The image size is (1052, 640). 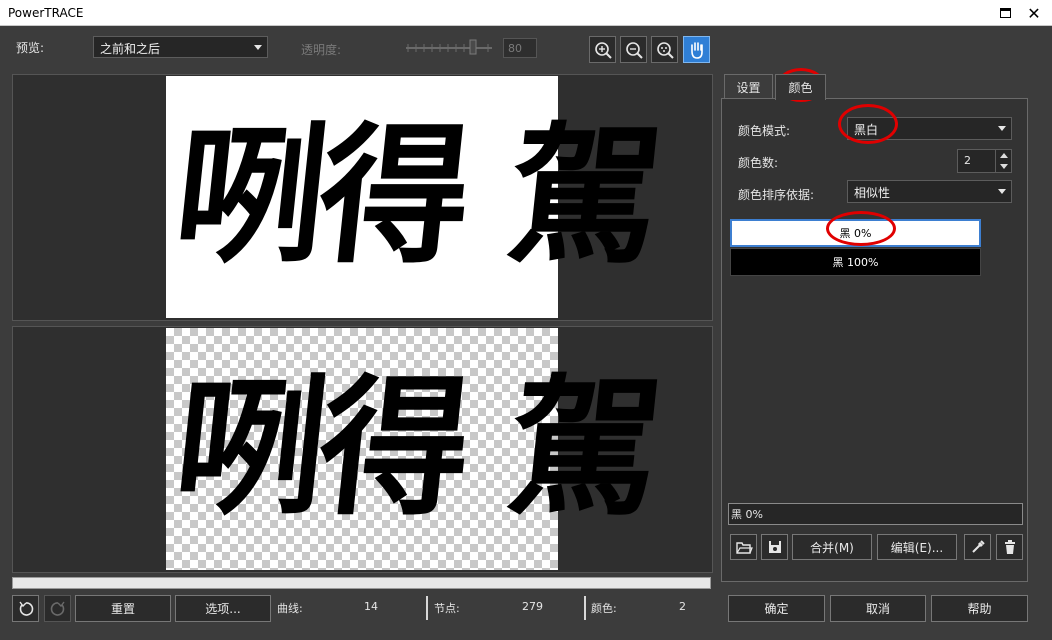 I want to click on stepper-arrows, so click(x=1003, y=161).